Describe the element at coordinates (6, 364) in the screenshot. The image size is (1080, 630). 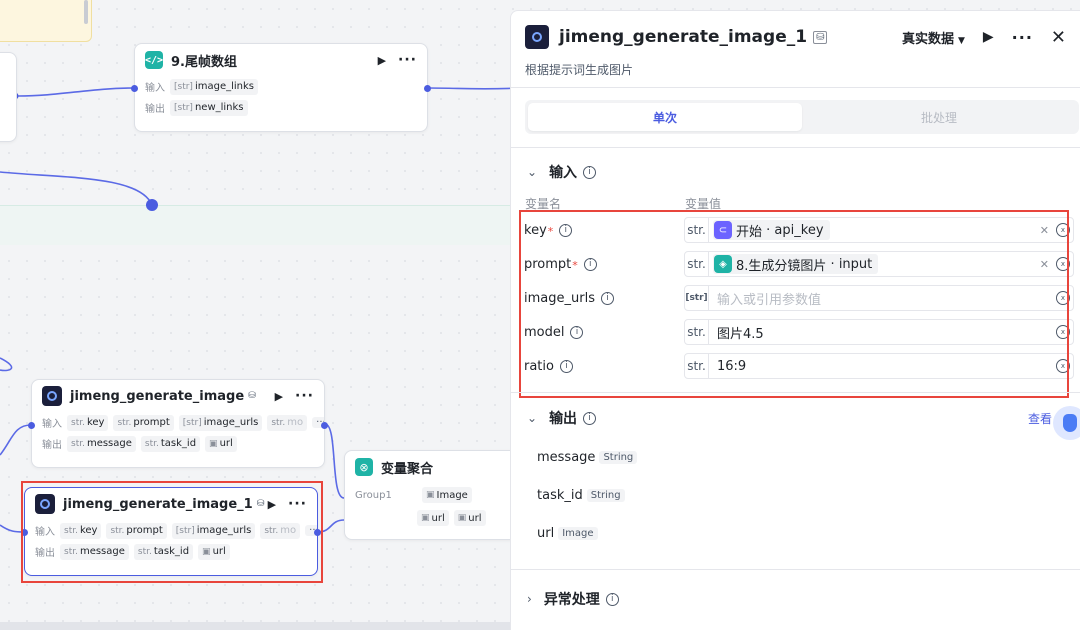
I see `edge-left-gen` at that location.